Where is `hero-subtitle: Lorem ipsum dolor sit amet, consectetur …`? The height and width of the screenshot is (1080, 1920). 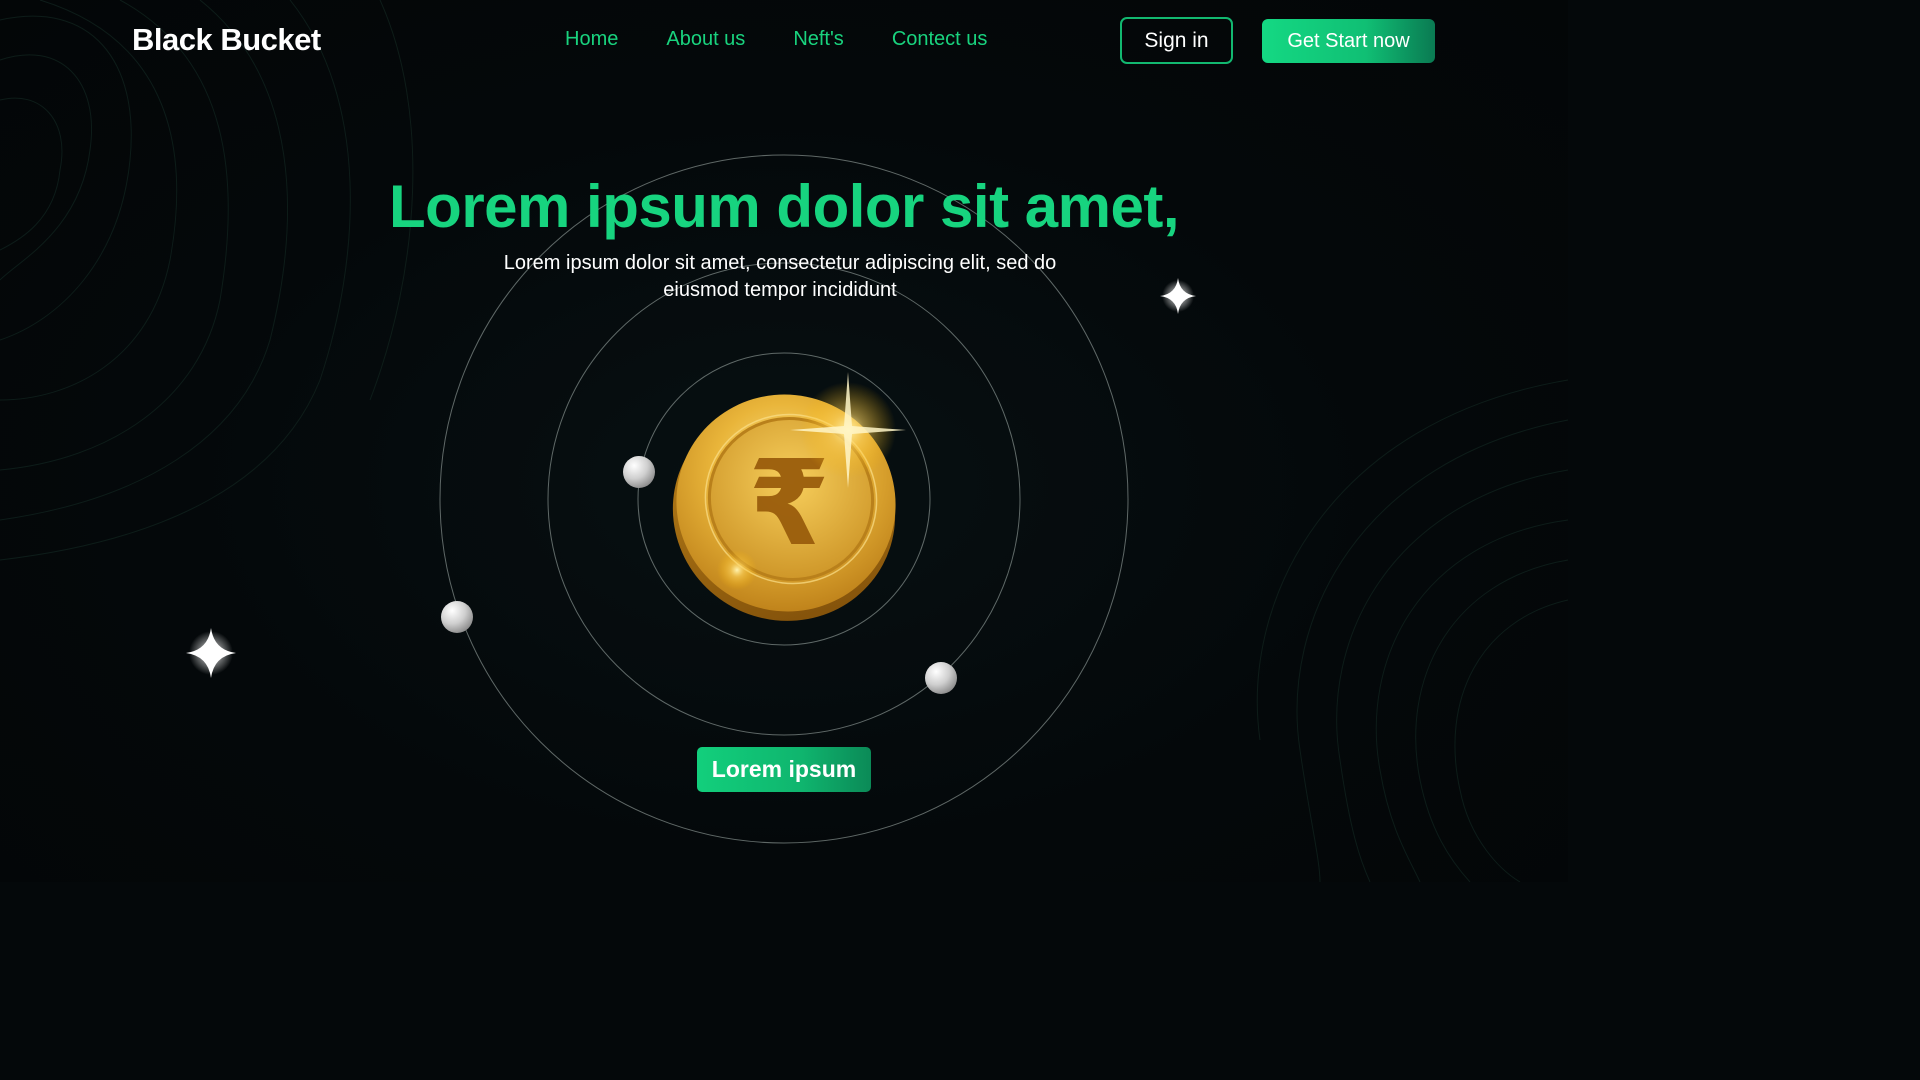 hero-subtitle: Lorem ipsum dolor sit amet, consectetur … is located at coordinates (780, 276).